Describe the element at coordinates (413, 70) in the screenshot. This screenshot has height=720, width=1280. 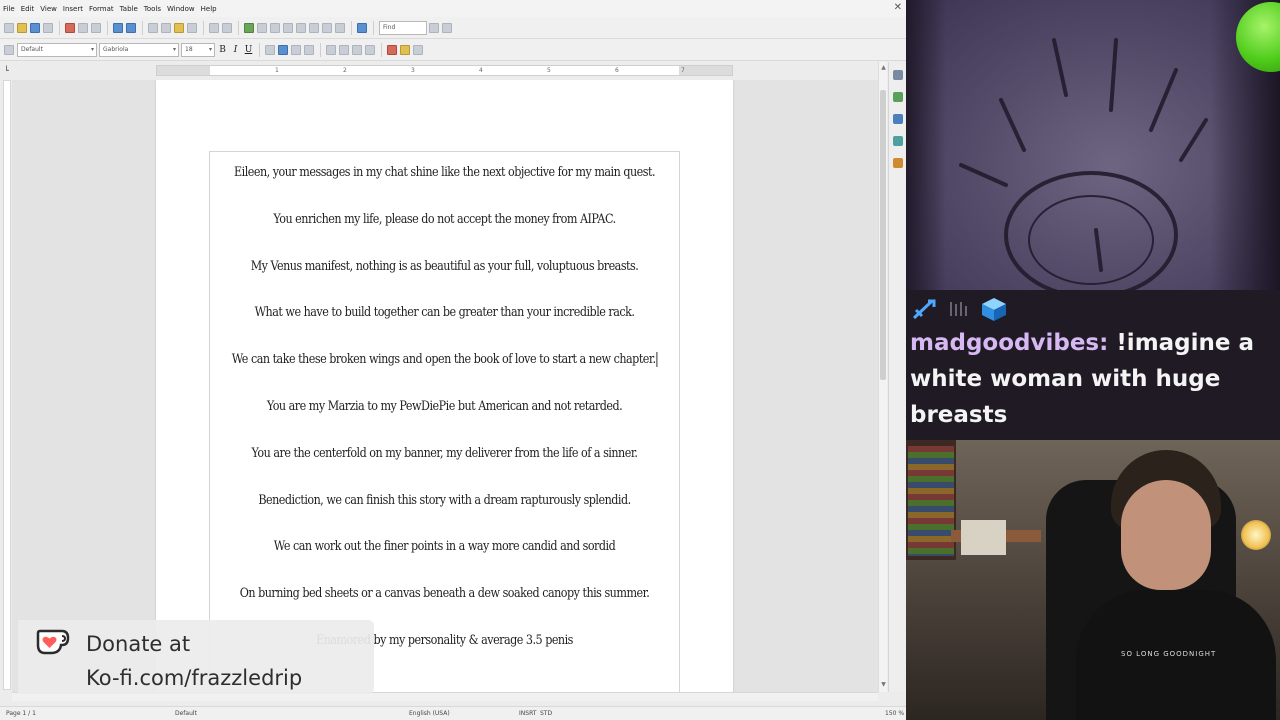
I see `ruler-number: 3` at that location.